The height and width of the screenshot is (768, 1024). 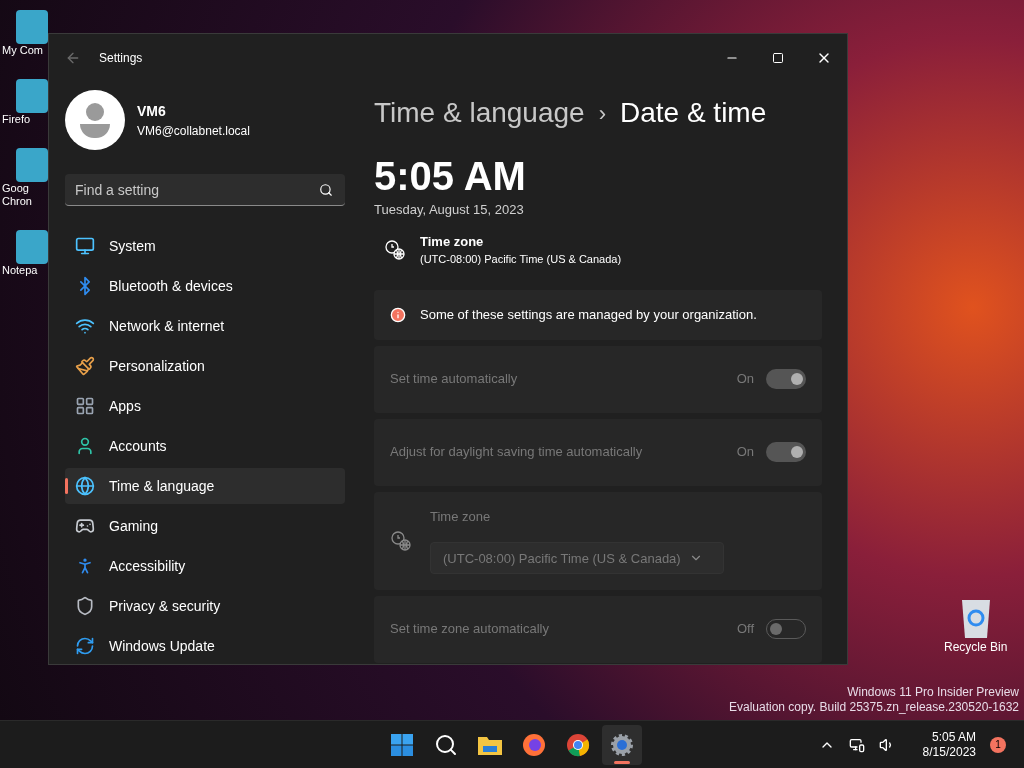 I want to click on nav-item: Accessibility, so click(x=205, y=566).